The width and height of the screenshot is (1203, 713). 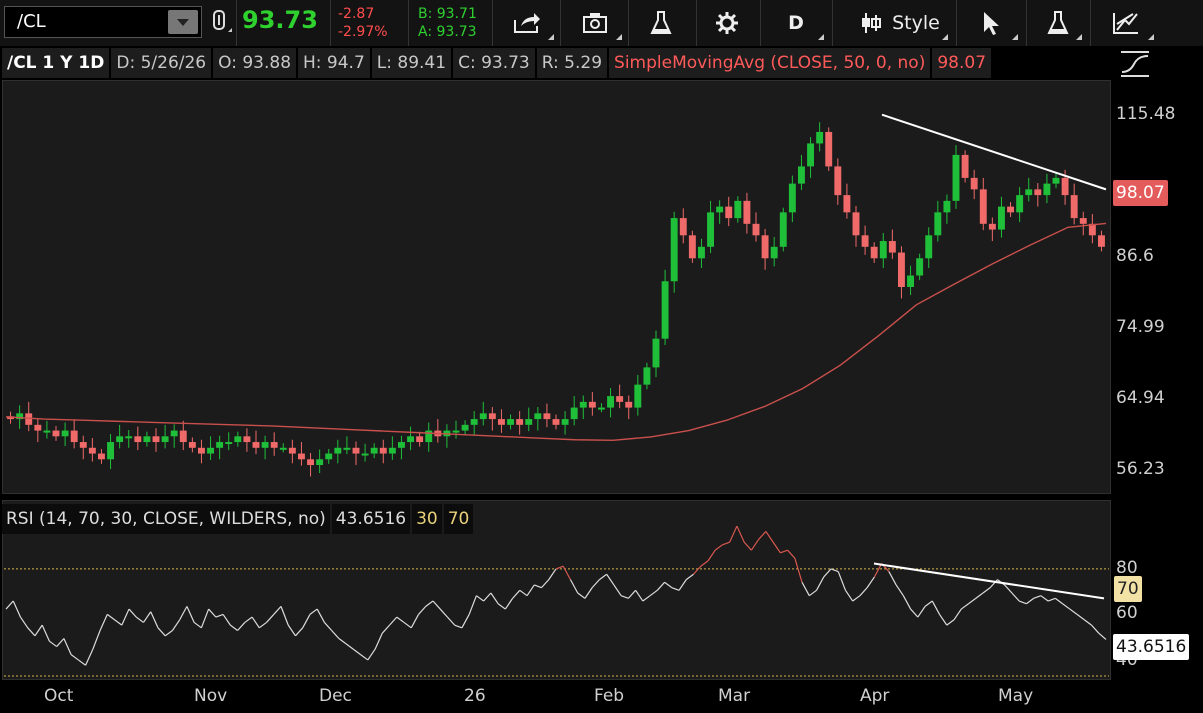 What do you see at coordinates (458, 519) in the screenshot?
I see `rsi-overbought-level: 70` at bounding box center [458, 519].